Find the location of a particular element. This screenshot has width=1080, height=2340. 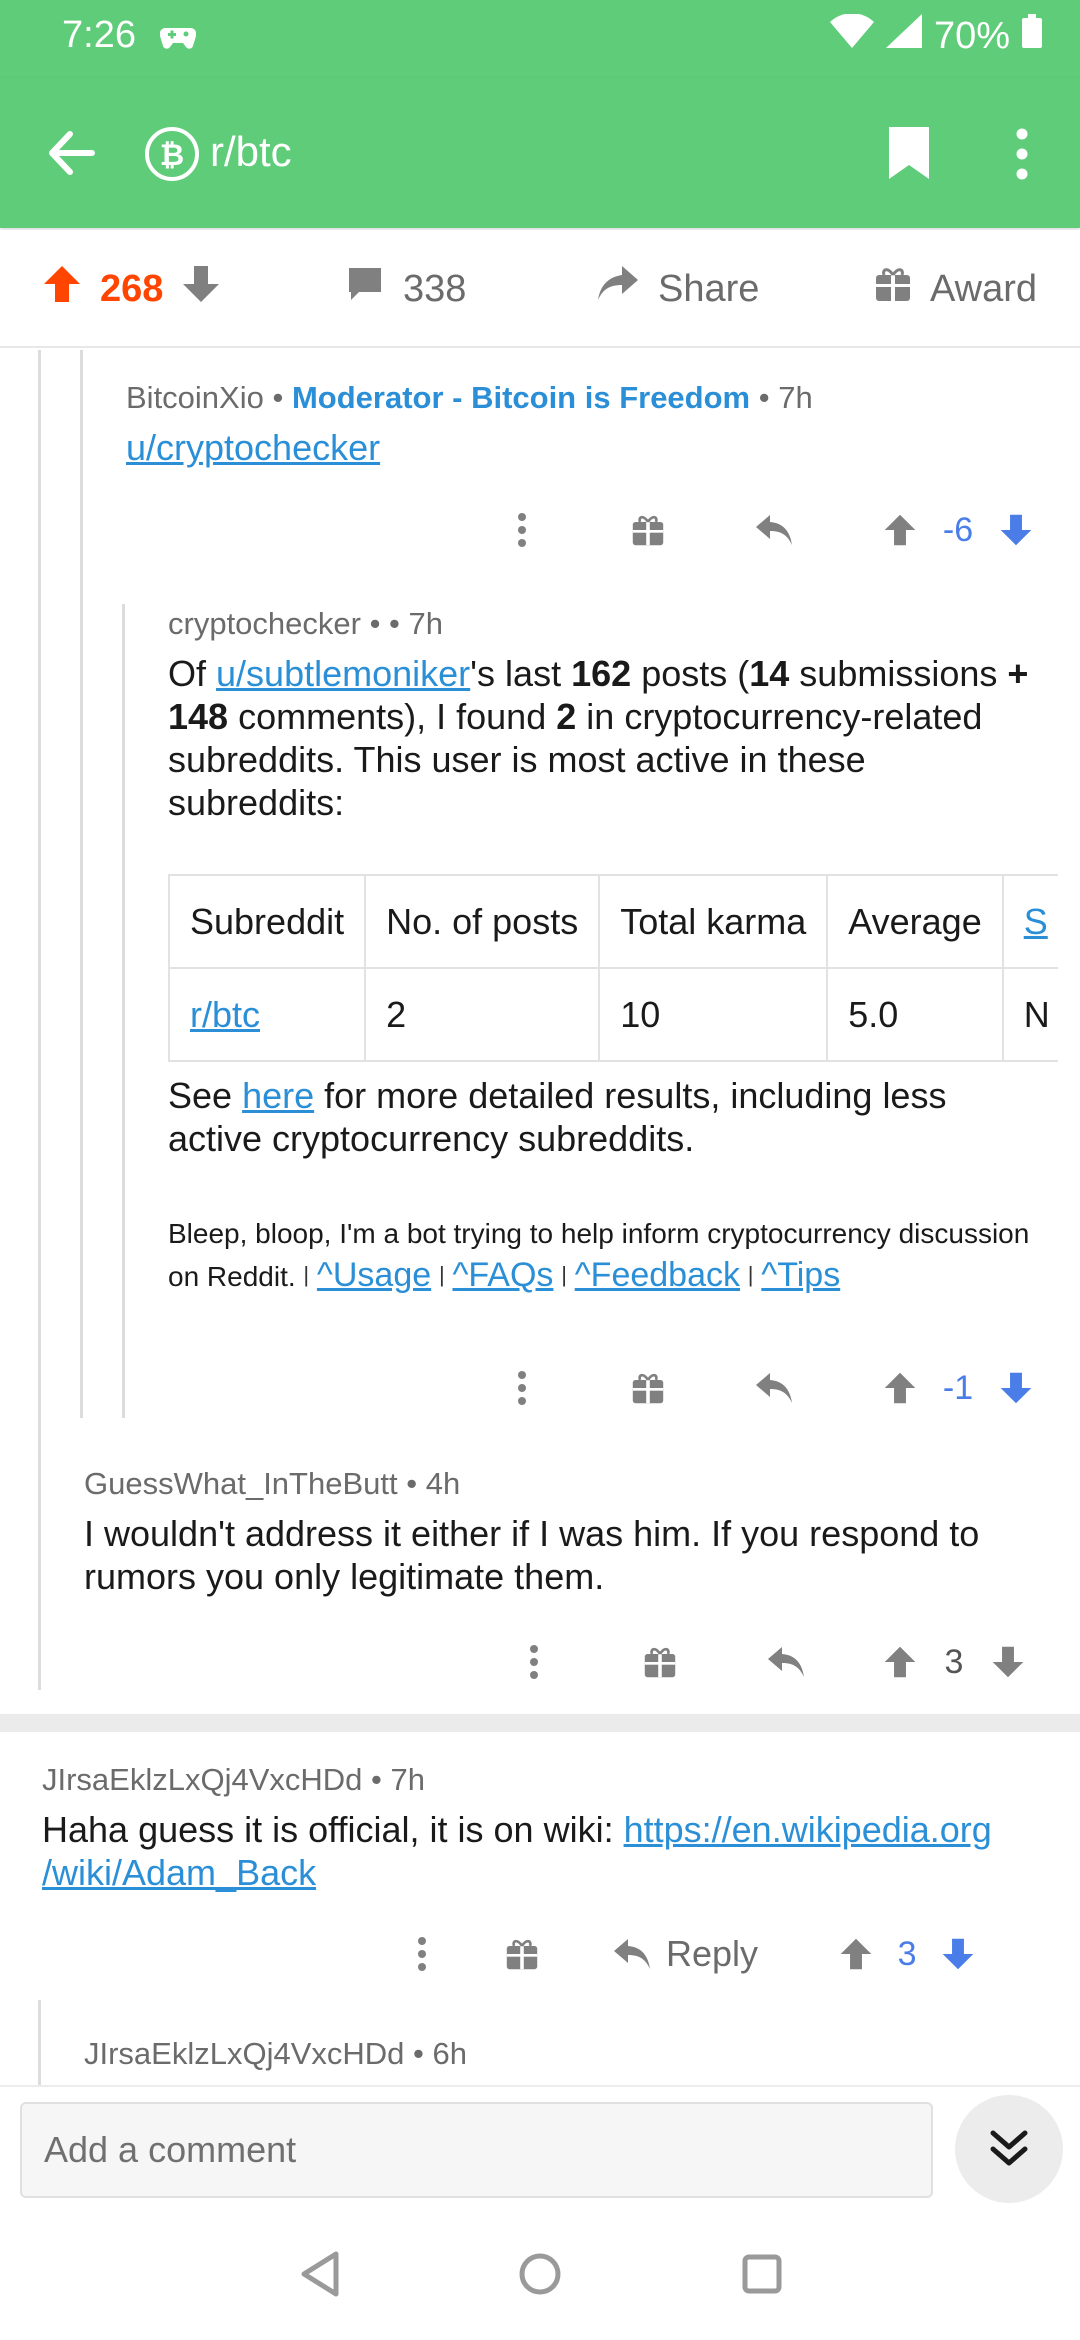

faqs-link: ^FAQs is located at coordinates (502, 1275).